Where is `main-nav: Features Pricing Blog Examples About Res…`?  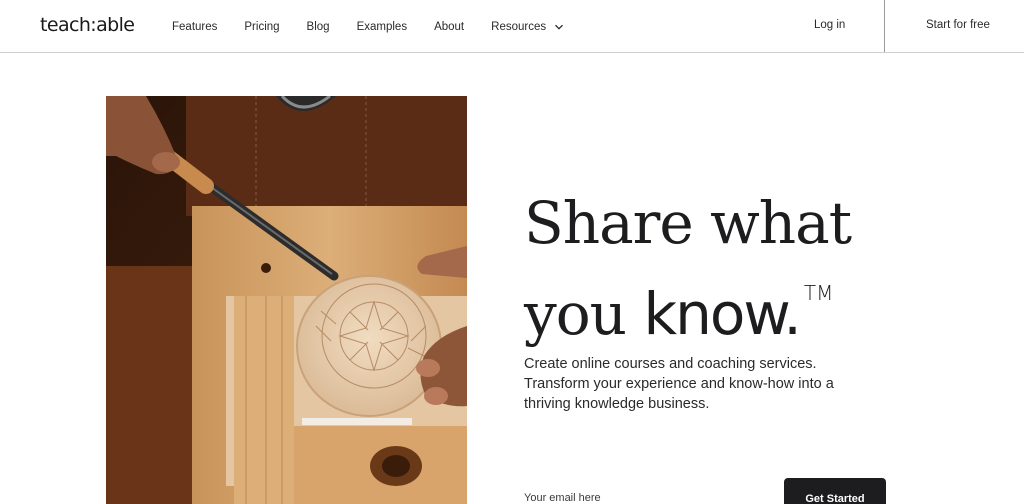 main-nav: Features Pricing Blog Examples About Res… is located at coordinates (381, 26).